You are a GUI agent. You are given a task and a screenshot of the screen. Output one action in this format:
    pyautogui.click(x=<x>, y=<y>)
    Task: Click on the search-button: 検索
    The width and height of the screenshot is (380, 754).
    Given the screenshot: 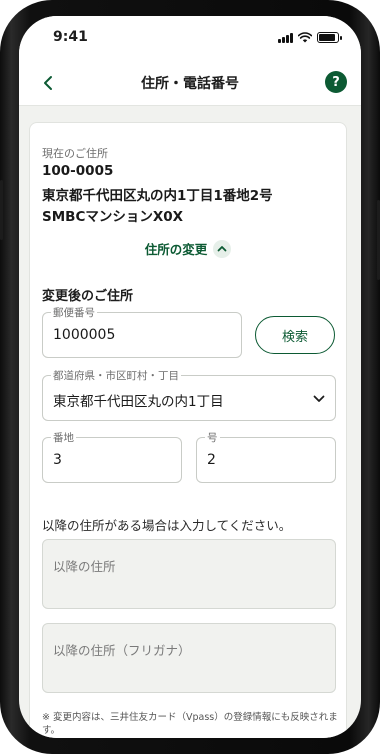 What is the action you would take?
    pyautogui.click(x=295, y=335)
    